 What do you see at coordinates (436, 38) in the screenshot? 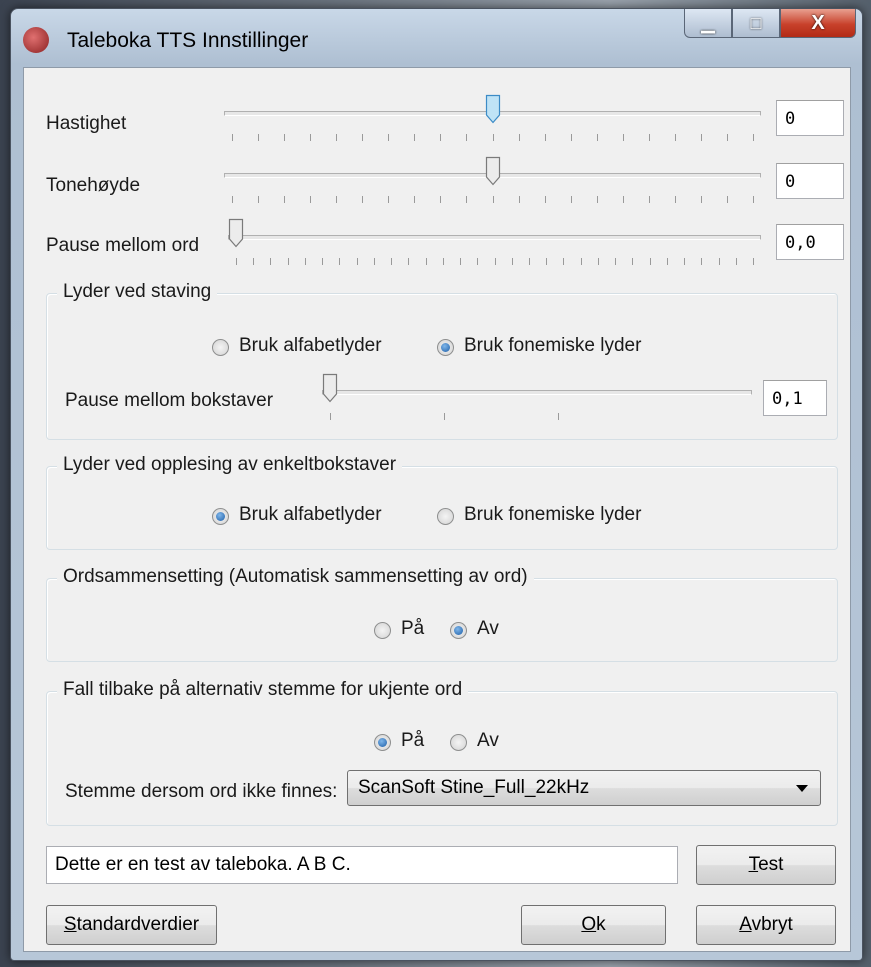
I see `title-bar: Taleboka TTS Innstillinger ▁ □ X` at bounding box center [436, 38].